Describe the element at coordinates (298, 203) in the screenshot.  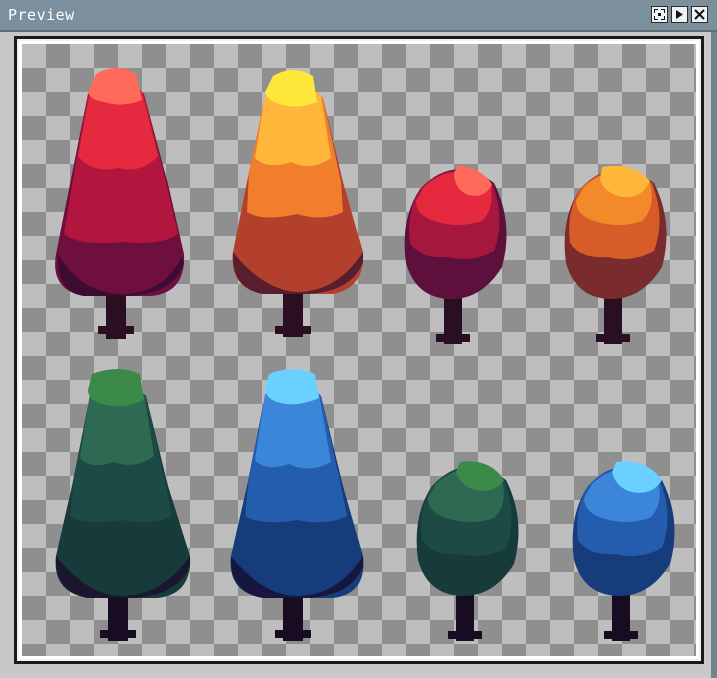
I see `tree-yellow-orange-tall` at that location.